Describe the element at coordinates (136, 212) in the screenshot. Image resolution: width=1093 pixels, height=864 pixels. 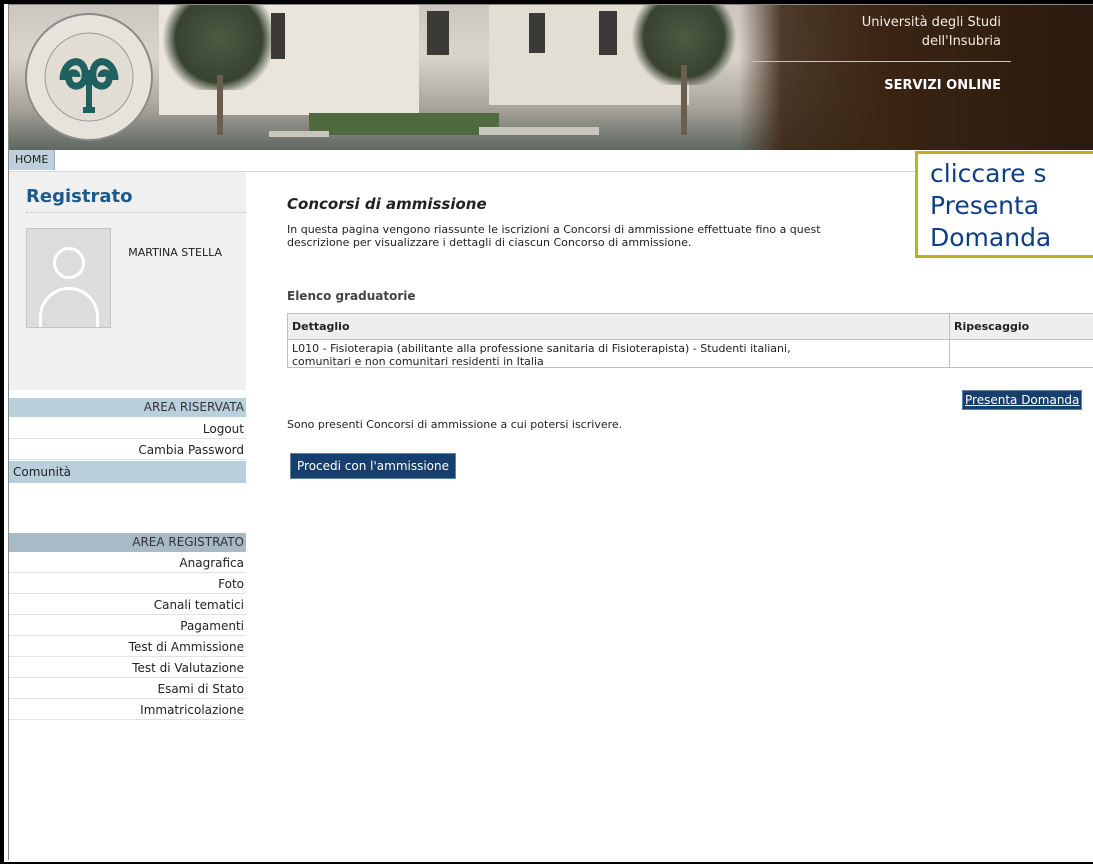
I see `divider` at that location.